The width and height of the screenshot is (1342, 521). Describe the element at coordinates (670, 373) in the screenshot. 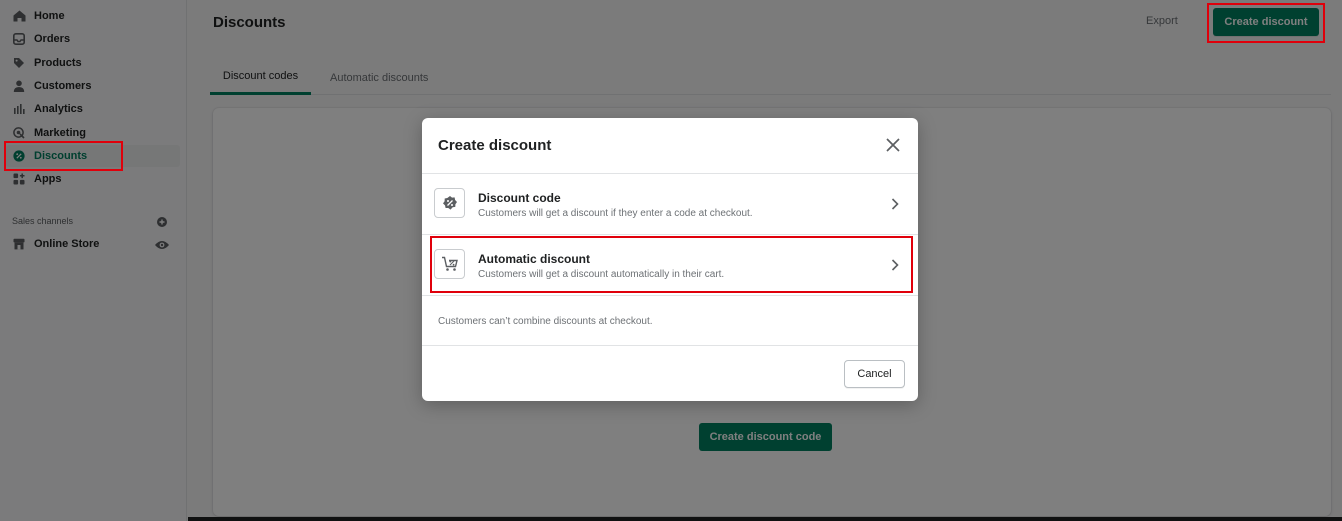

I see `modal-footer: Cancel` at that location.